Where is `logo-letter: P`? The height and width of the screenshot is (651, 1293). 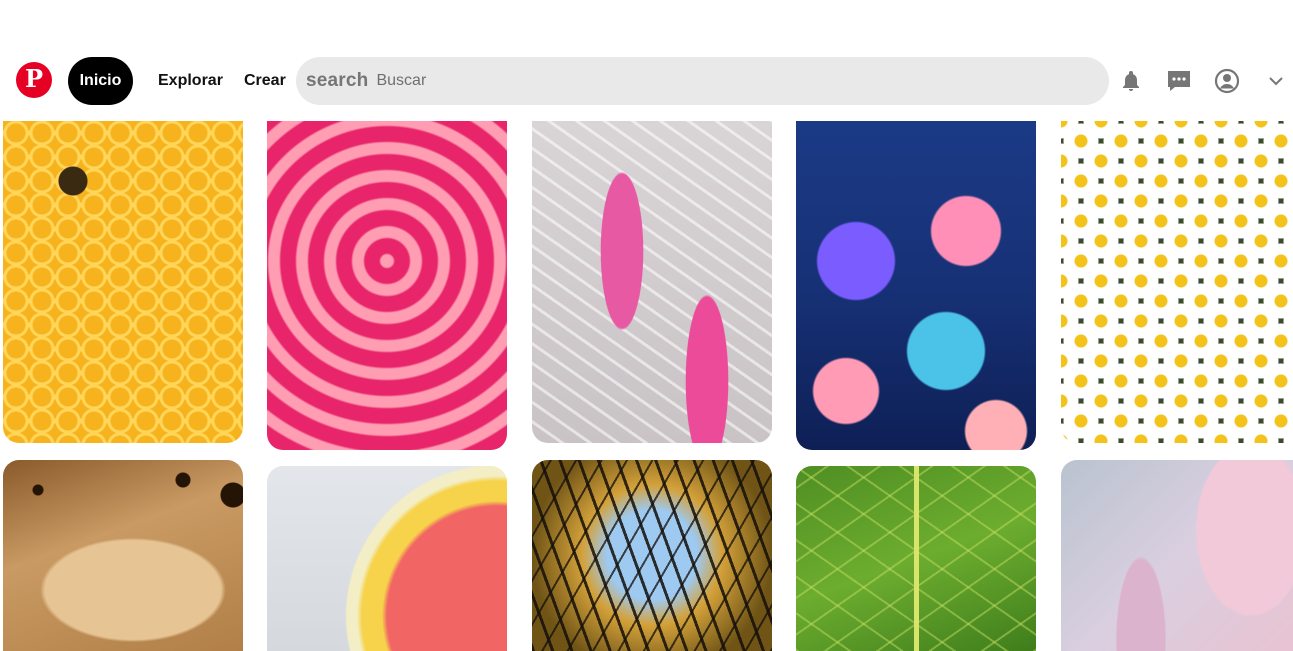
logo-letter: P is located at coordinates (34, 78).